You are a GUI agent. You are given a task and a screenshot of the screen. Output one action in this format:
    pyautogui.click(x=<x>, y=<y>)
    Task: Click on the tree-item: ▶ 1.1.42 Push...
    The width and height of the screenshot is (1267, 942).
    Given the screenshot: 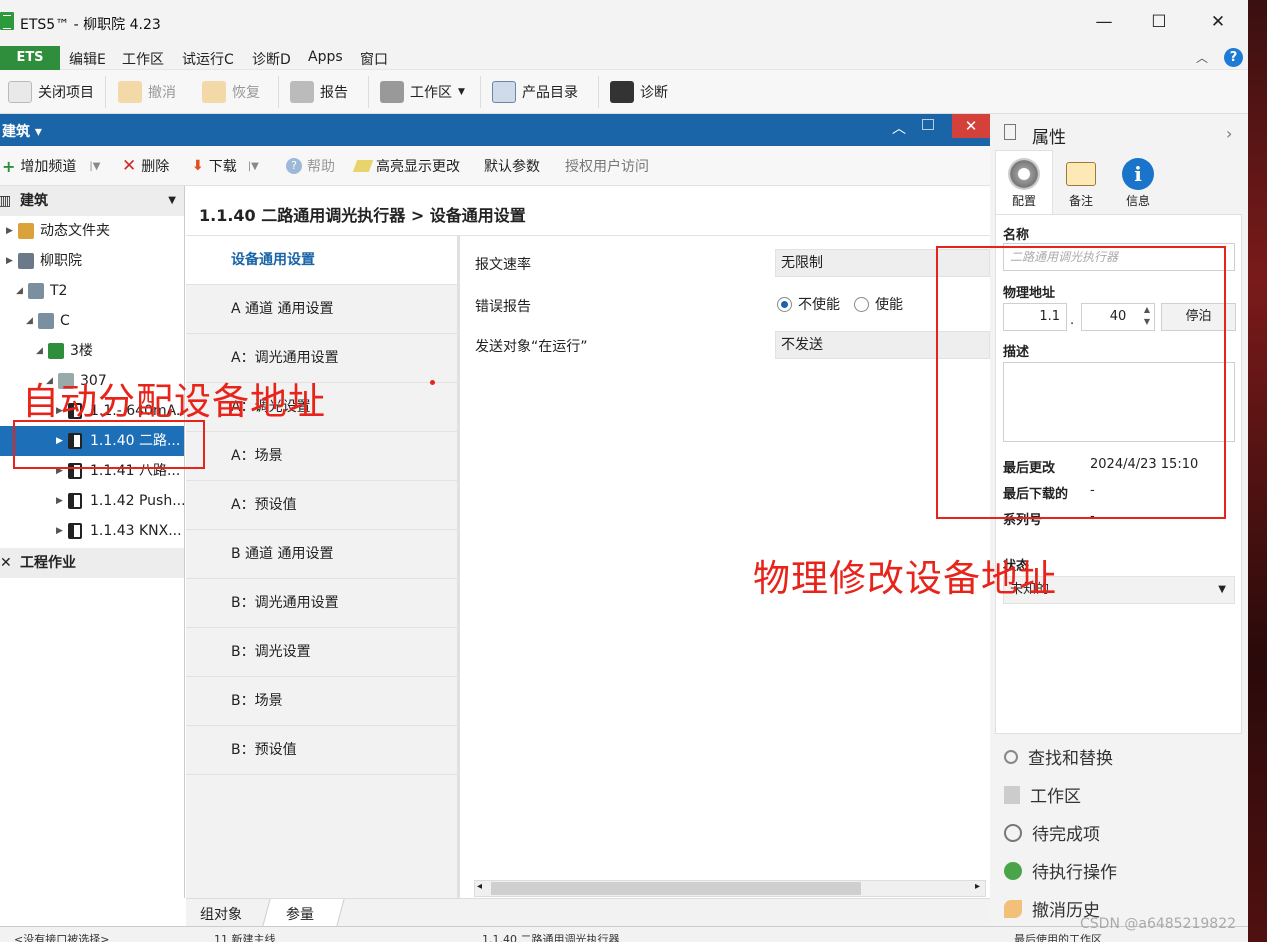 What is the action you would take?
    pyautogui.click(x=92, y=501)
    